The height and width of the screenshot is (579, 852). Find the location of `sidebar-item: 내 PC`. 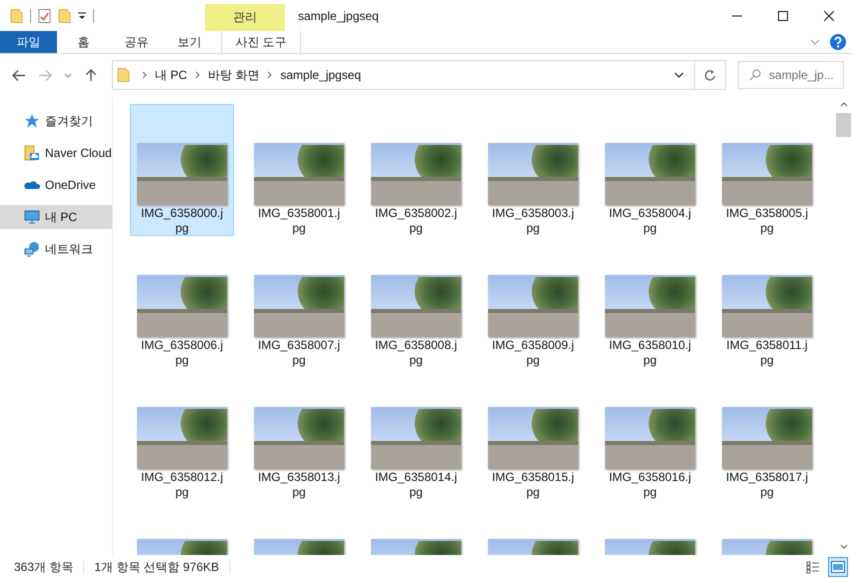

sidebar-item: 내 PC is located at coordinates (56, 217).